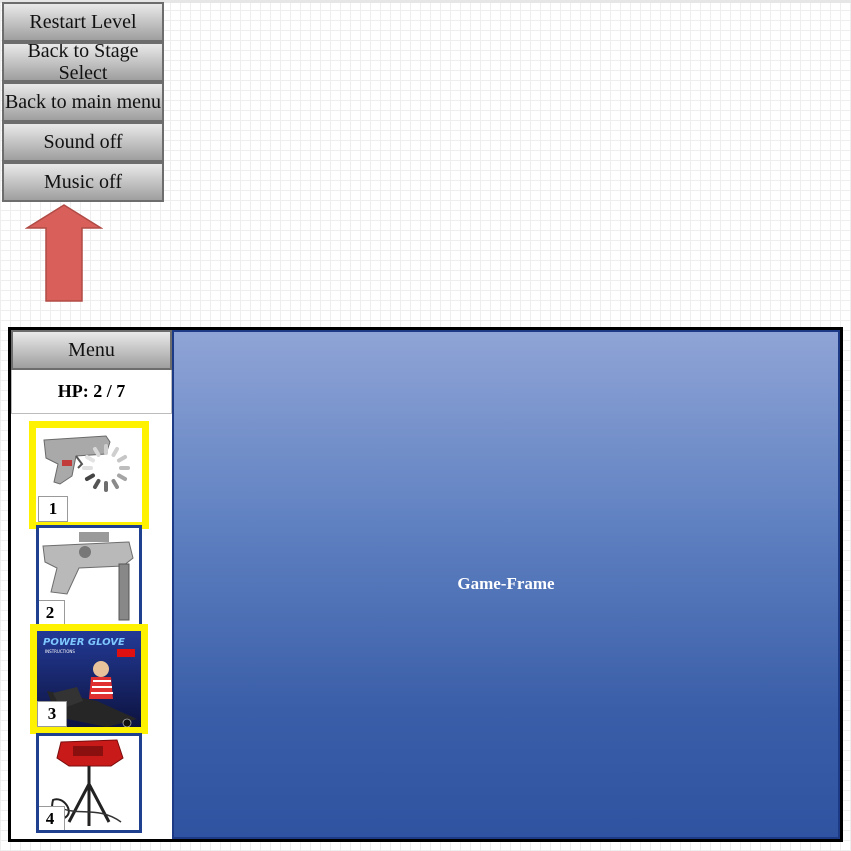 The width and height of the screenshot is (851, 851). What do you see at coordinates (84, 642) in the screenshot?
I see `svg-text: POWER GLOVE` at bounding box center [84, 642].